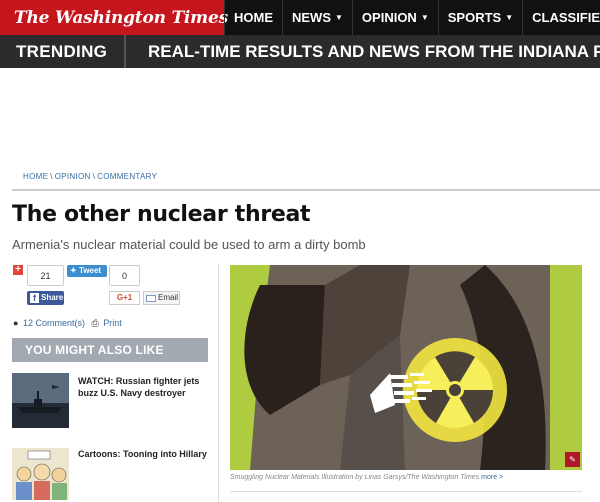 This screenshot has height=502, width=600. I want to click on nav-label: HOME, so click(253, 17).